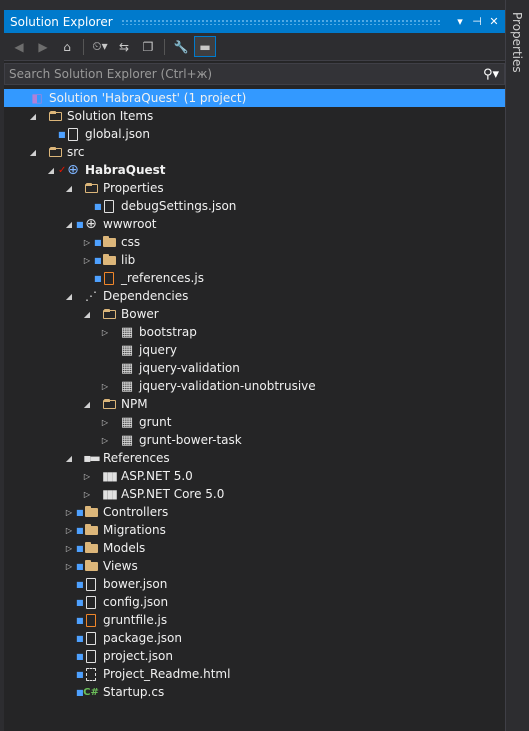 The width and height of the screenshot is (529, 731). Describe the element at coordinates (254, 602) in the screenshot. I see `tree-item: ■ config.json` at that location.